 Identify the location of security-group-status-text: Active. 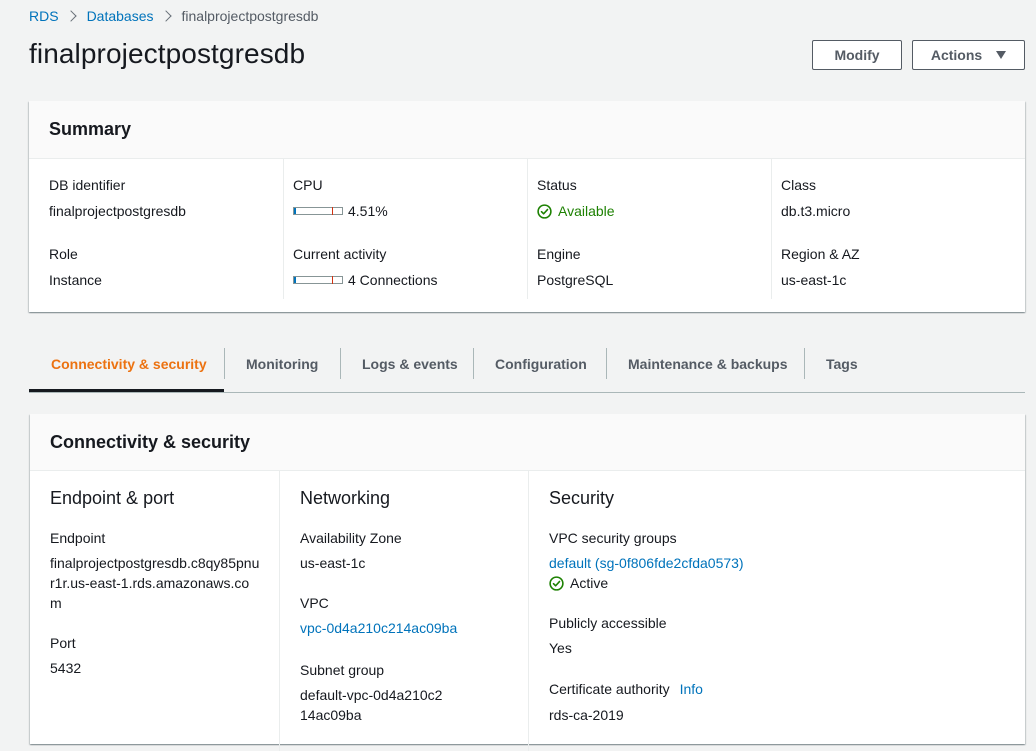
(589, 583).